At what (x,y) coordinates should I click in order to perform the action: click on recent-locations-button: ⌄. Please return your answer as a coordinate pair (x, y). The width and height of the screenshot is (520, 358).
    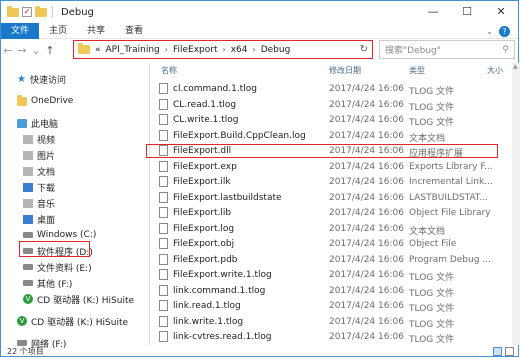
    Looking at the image, I should click on (36, 50).